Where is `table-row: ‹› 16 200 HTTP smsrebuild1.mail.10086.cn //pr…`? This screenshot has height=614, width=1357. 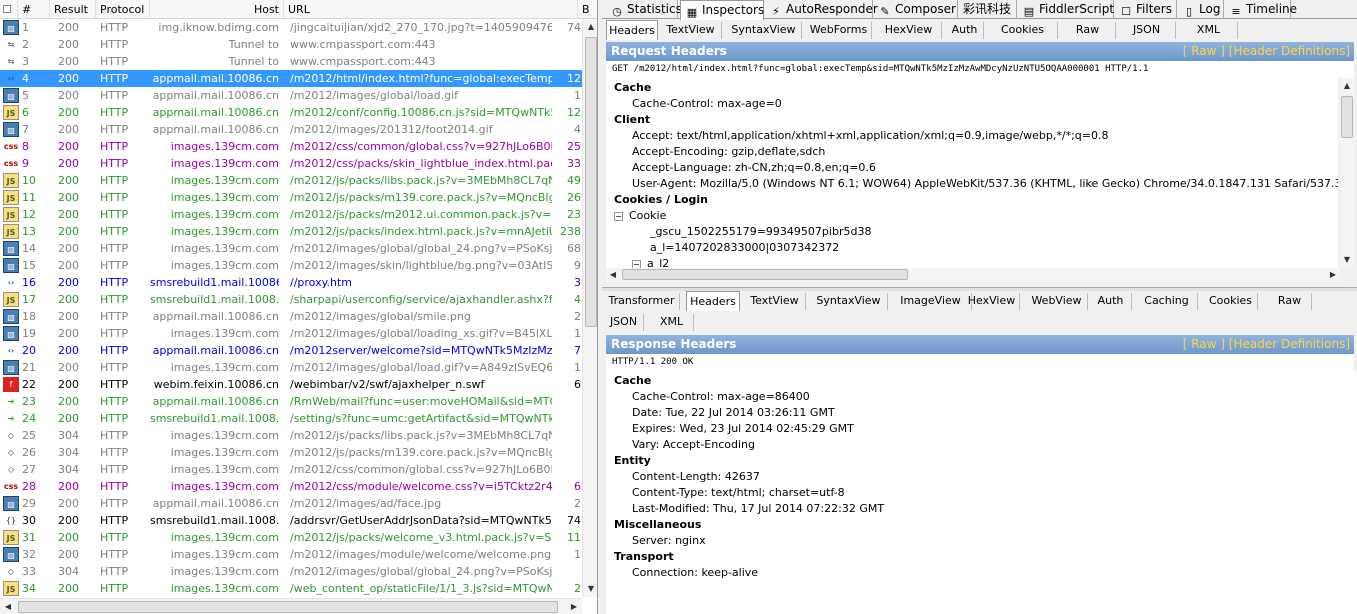 table-row: ‹› 16 200 HTTP smsrebuild1.mail.10086.cn //pr… is located at coordinates (291, 282).